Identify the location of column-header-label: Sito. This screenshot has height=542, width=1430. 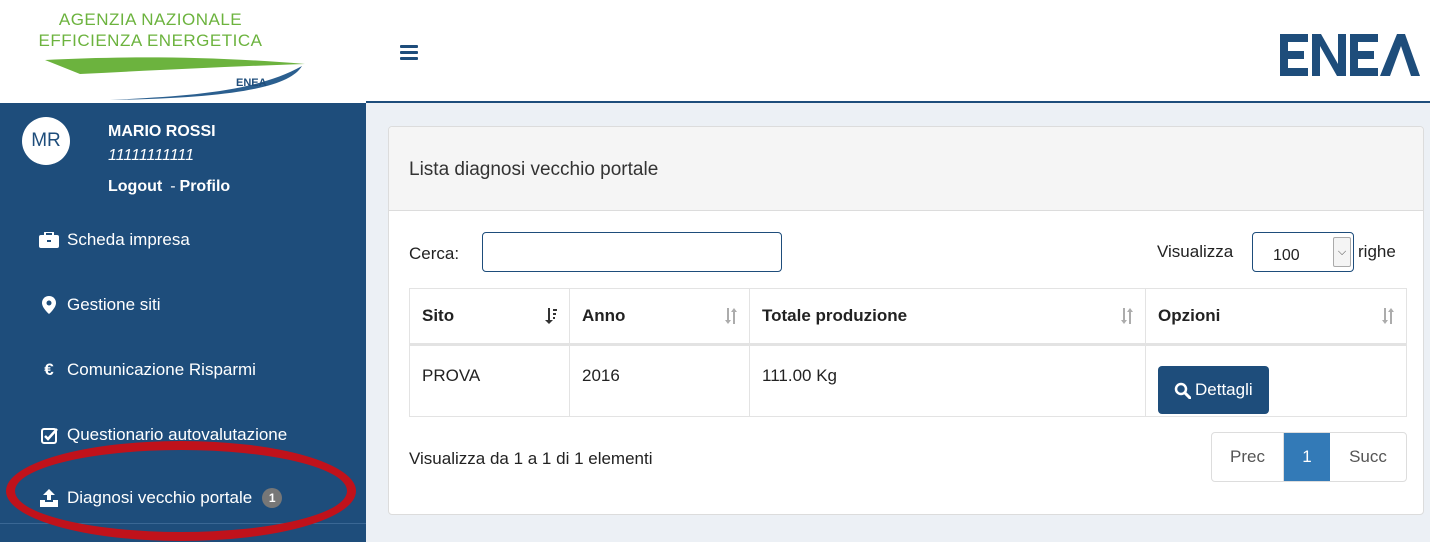
(438, 315).